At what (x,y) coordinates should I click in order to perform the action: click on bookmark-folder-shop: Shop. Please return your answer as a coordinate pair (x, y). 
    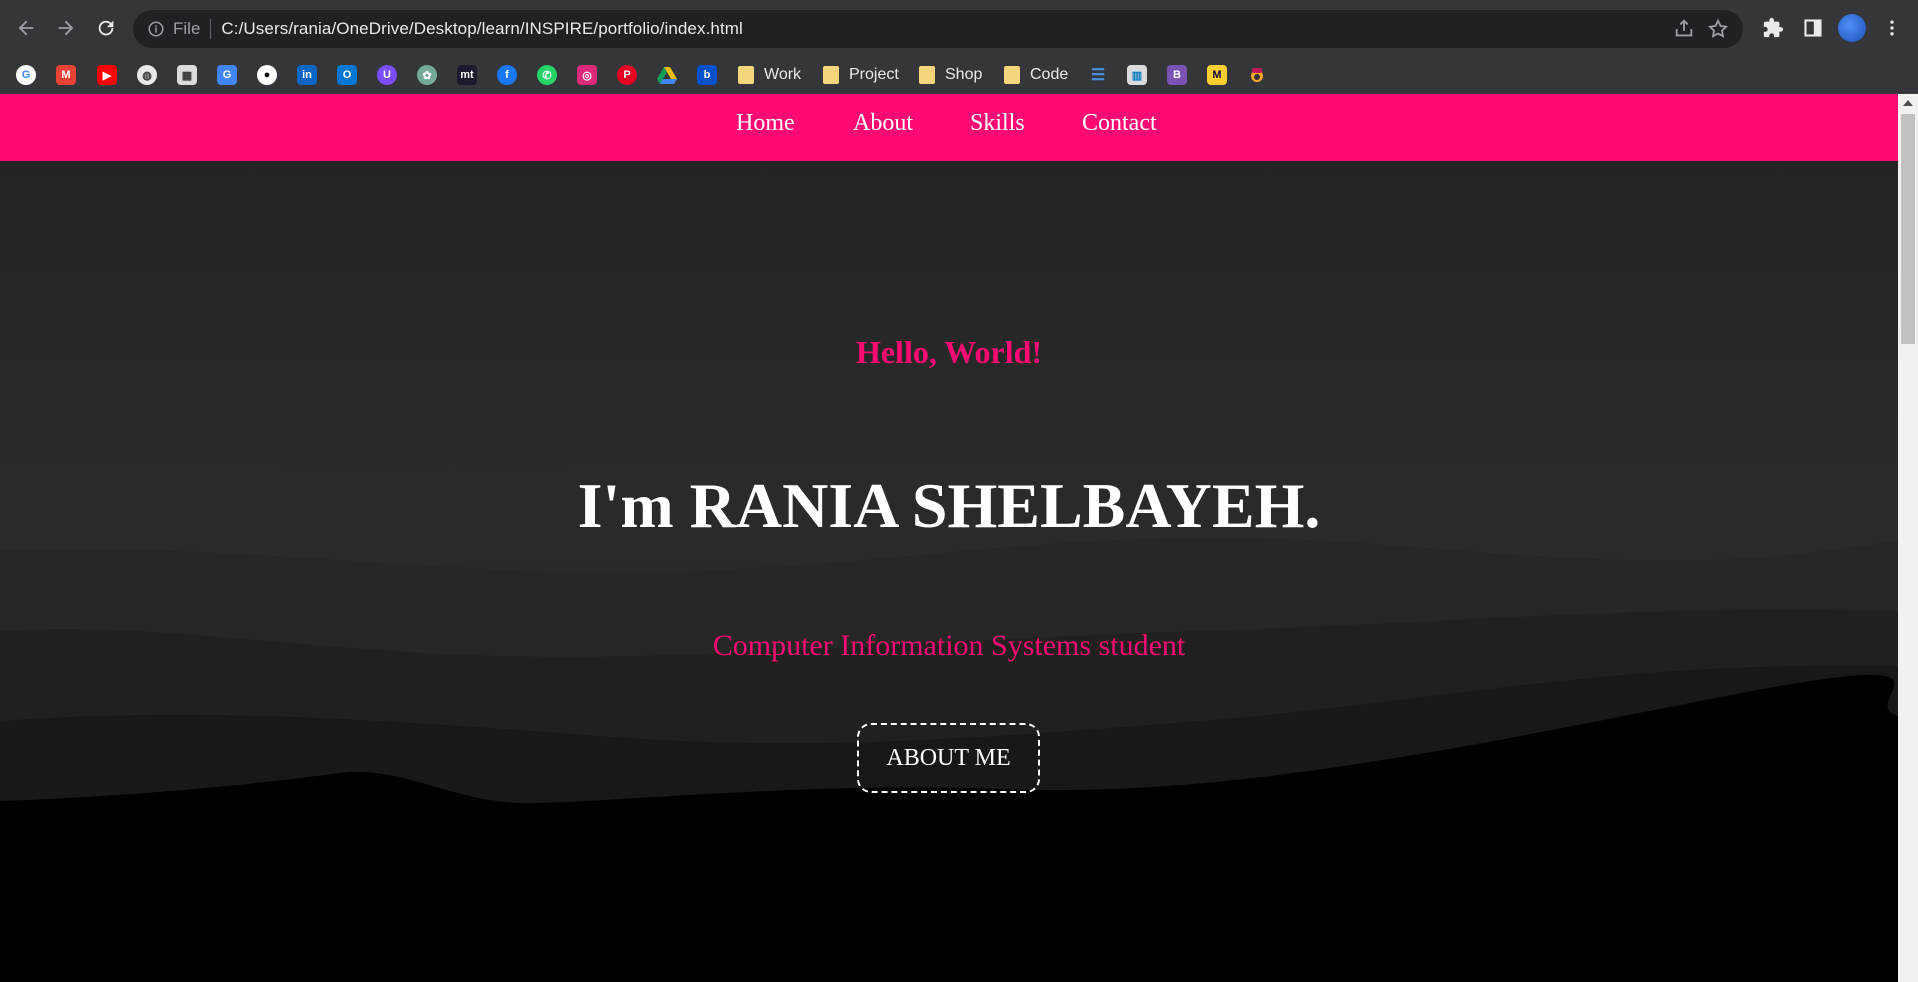
    Looking at the image, I should click on (950, 75).